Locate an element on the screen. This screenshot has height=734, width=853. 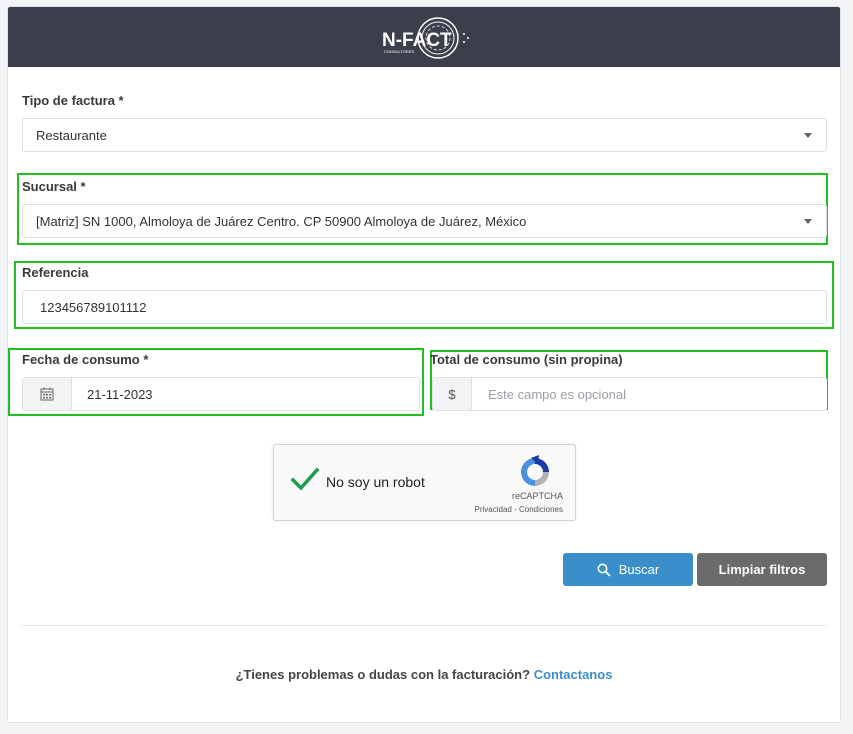
nfact-logo: N-FACT CONSULTORES is located at coordinates (425, 38).